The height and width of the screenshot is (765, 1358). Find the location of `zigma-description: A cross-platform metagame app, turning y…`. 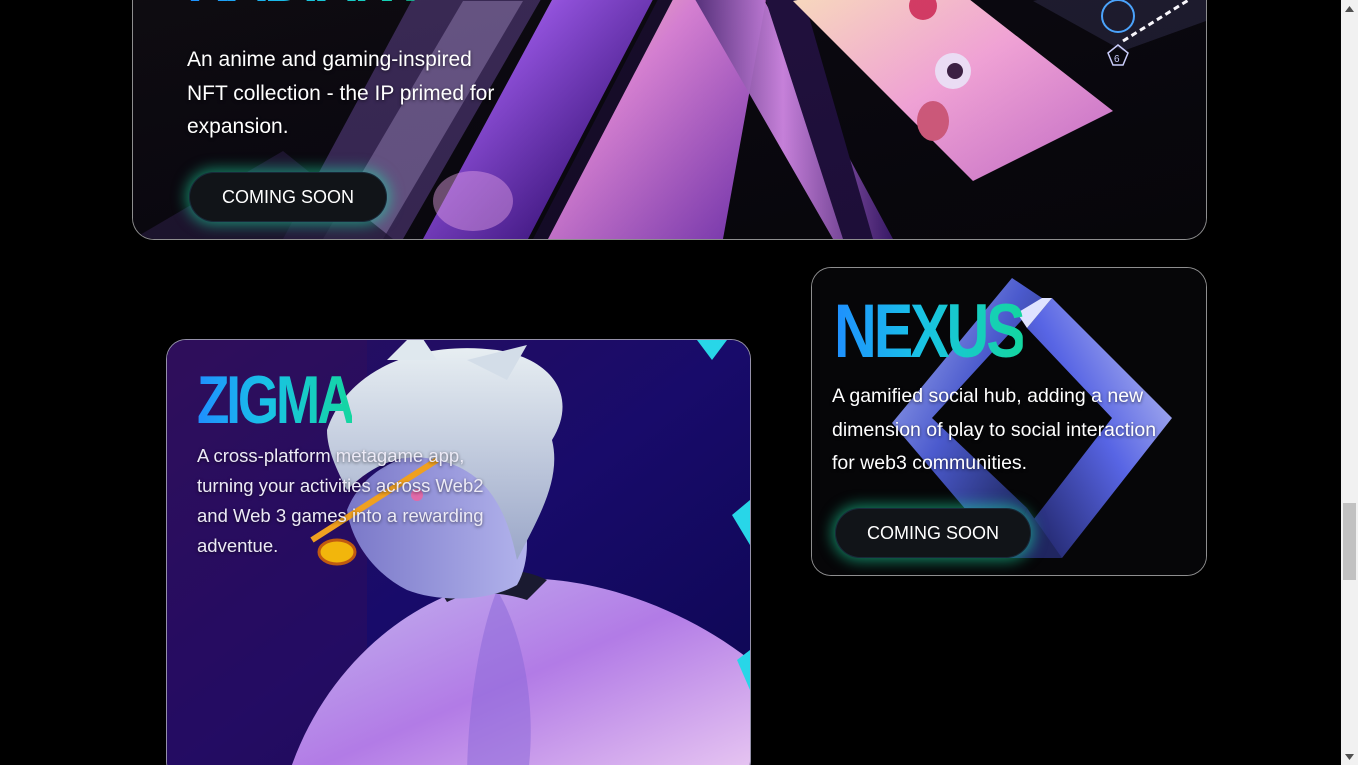

zigma-description: A cross-platform metagame app, turning y… is located at coordinates (340, 500).